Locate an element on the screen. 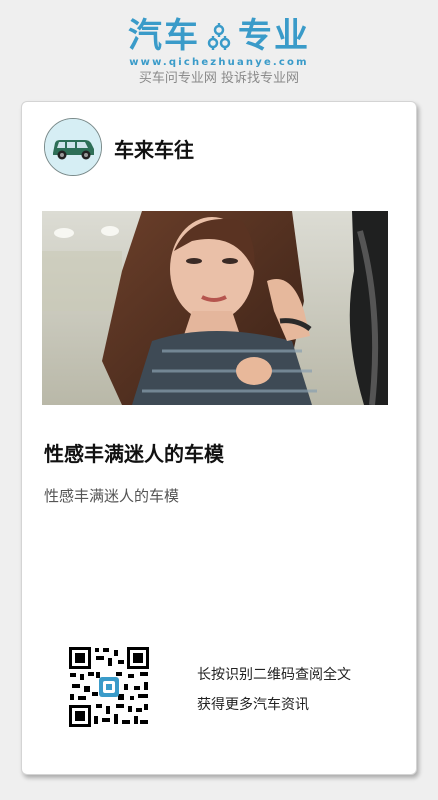 The image size is (438, 800). qr-hint-line1: 长按识别二维码查阅全文 is located at coordinates (274, 675).